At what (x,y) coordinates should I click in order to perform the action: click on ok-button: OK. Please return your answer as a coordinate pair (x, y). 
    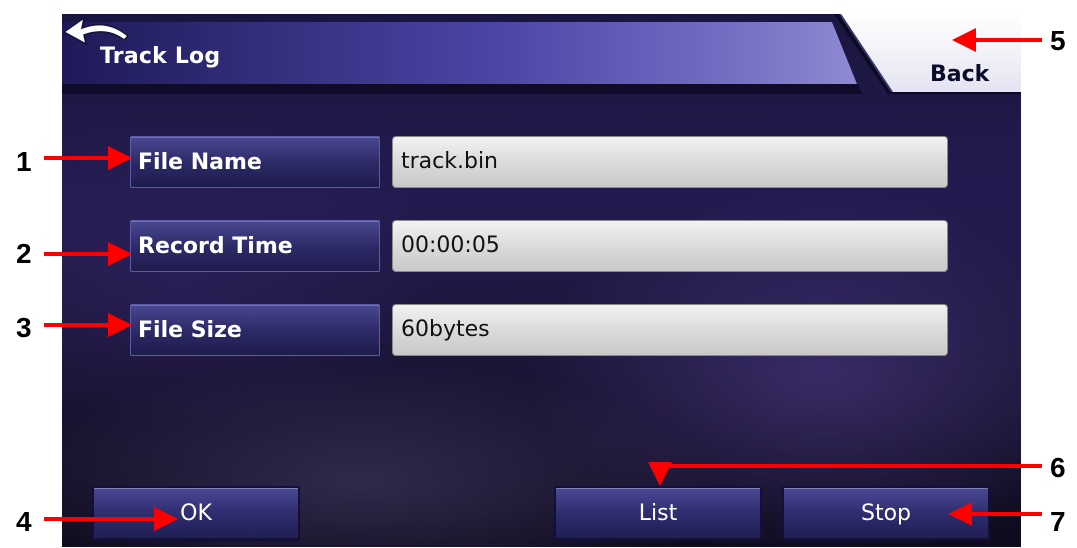
    Looking at the image, I should click on (196, 513).